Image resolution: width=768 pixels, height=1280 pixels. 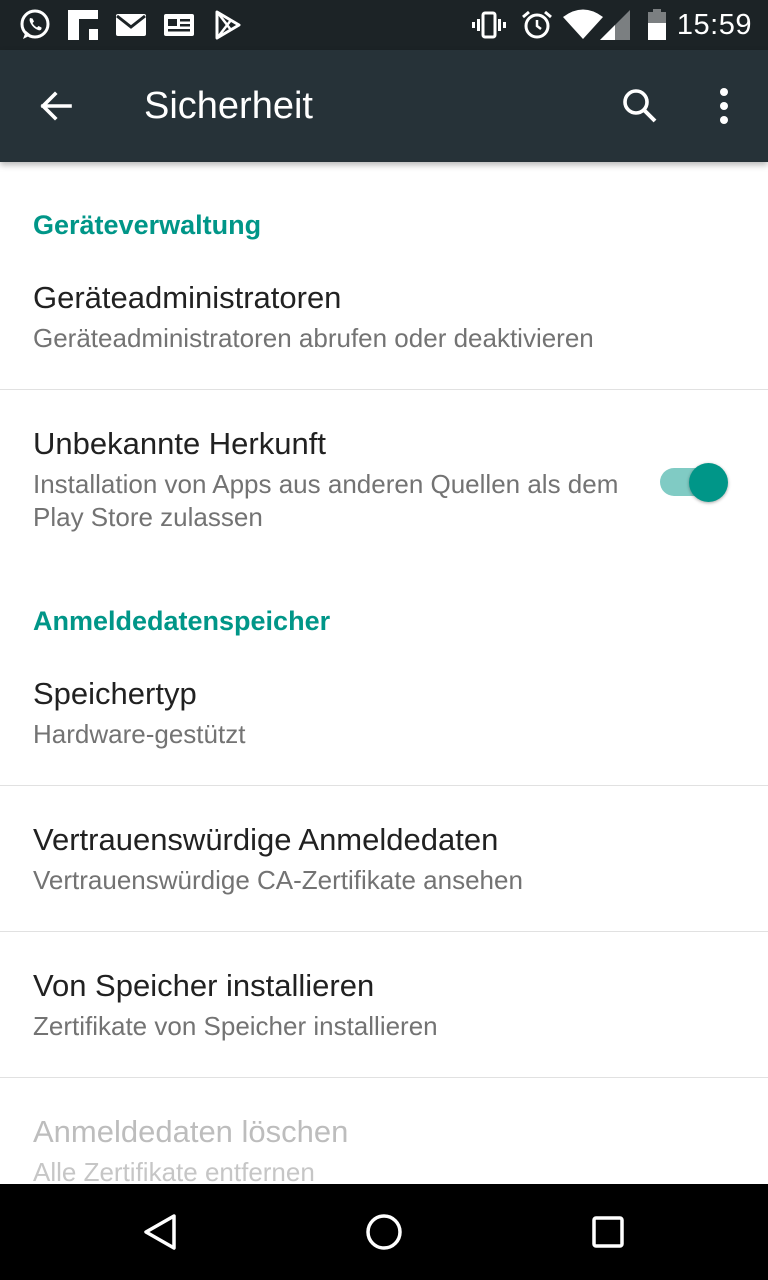 What do you see at coordinates (187, 297) in the screenshot?
I see `pref-title: Geräteadministratoren` at bounding box center [187, 297].